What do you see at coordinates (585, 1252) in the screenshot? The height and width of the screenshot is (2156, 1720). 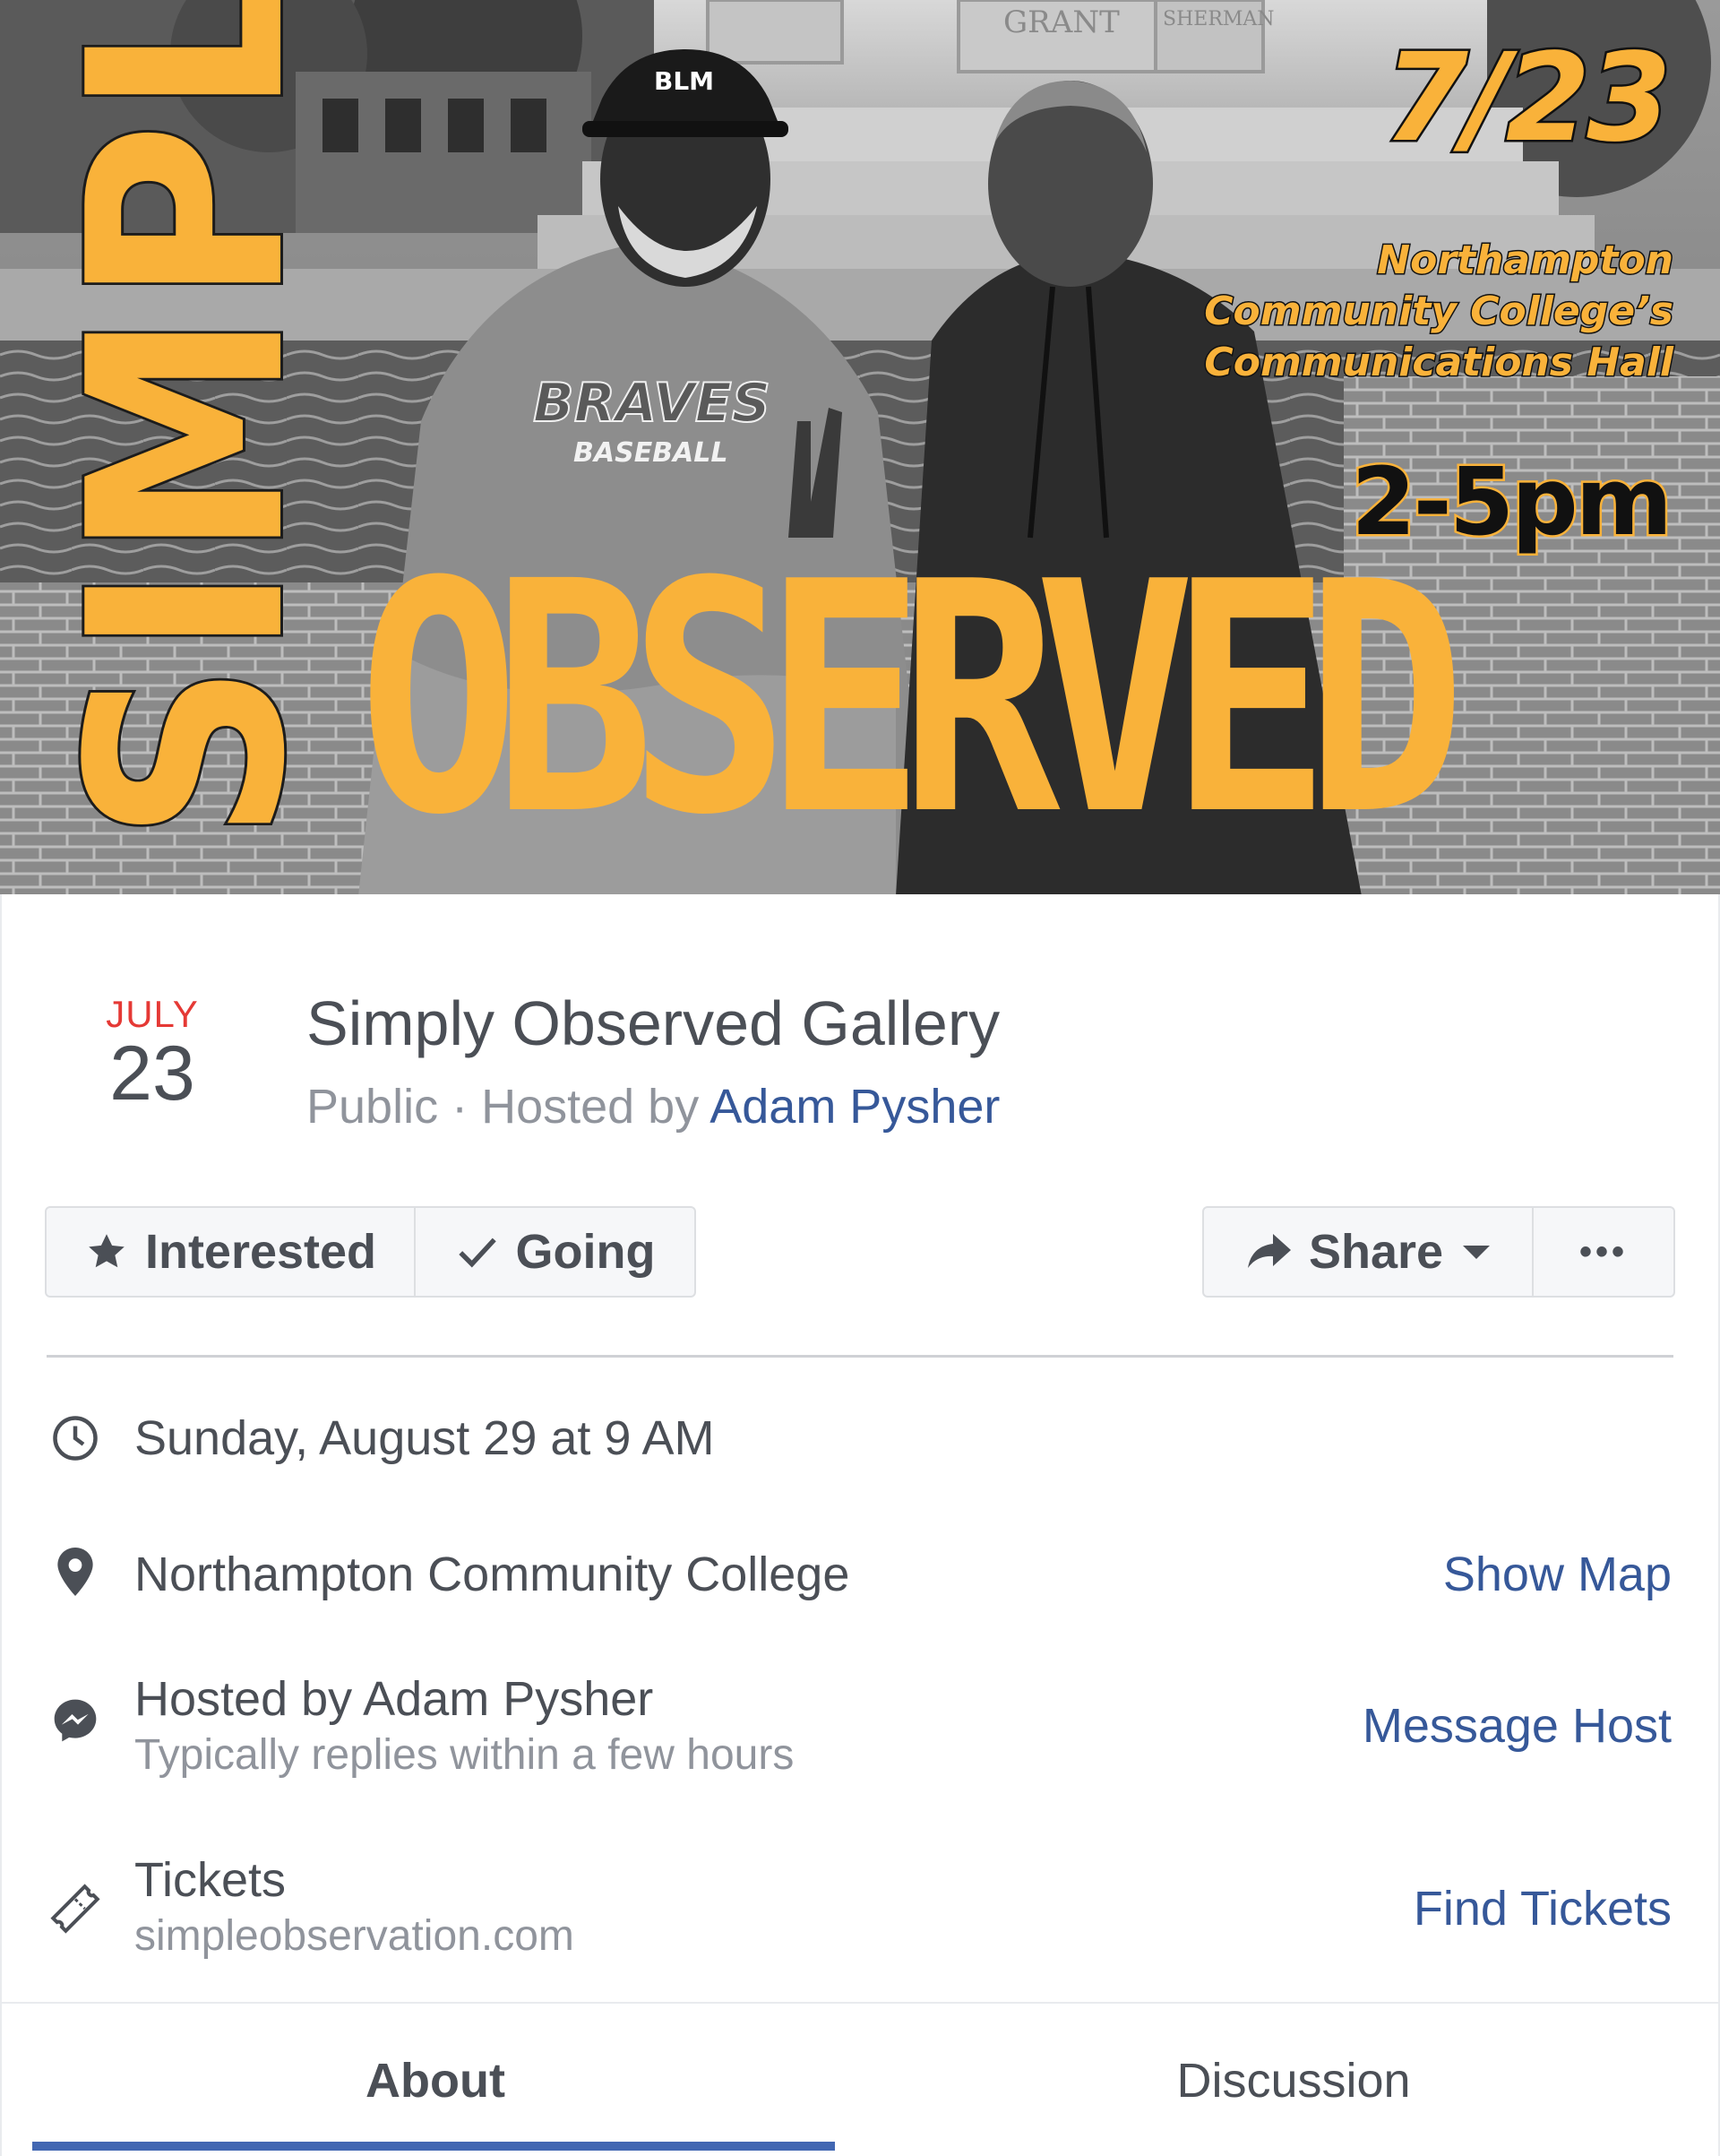 I see `going-label: Going` at bounding box center [585, 1252].